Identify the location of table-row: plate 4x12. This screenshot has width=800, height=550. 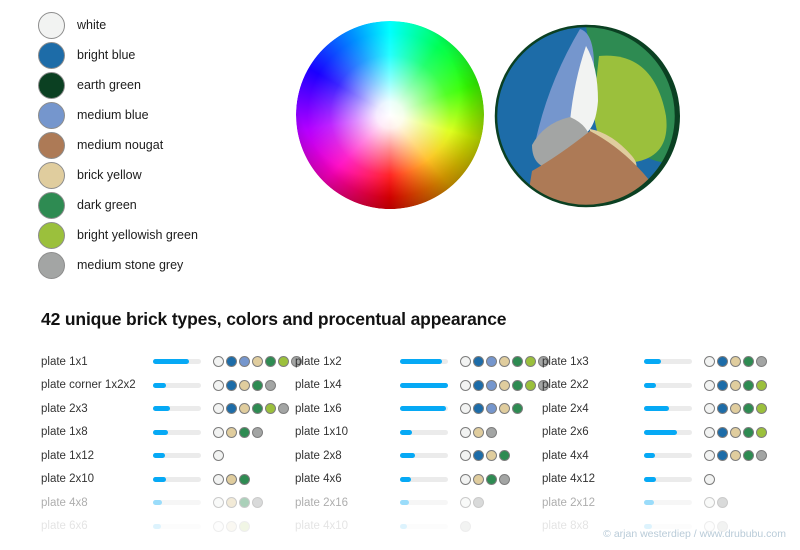
(656, 480).